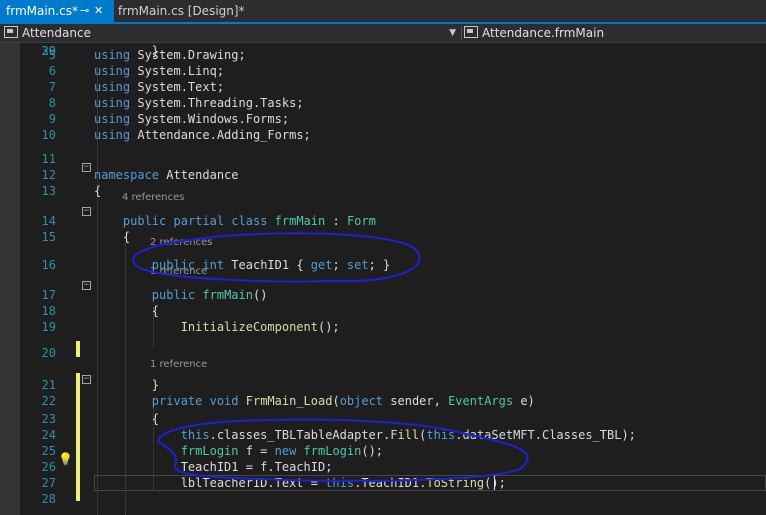  I want to click on tab-label: frmMain.cs*, so click(42, 11).